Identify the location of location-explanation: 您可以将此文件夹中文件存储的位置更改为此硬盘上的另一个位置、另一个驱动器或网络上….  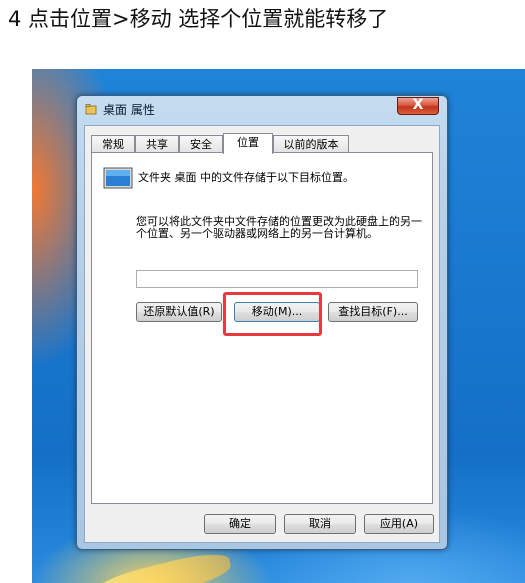
(279, 227).